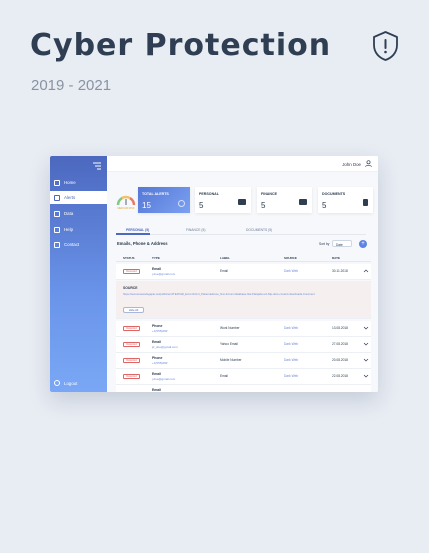 The width and height of the screenshot is (429, 553). I want to click on cell-value: jd_doe@gmail.com, so click(165, 347).